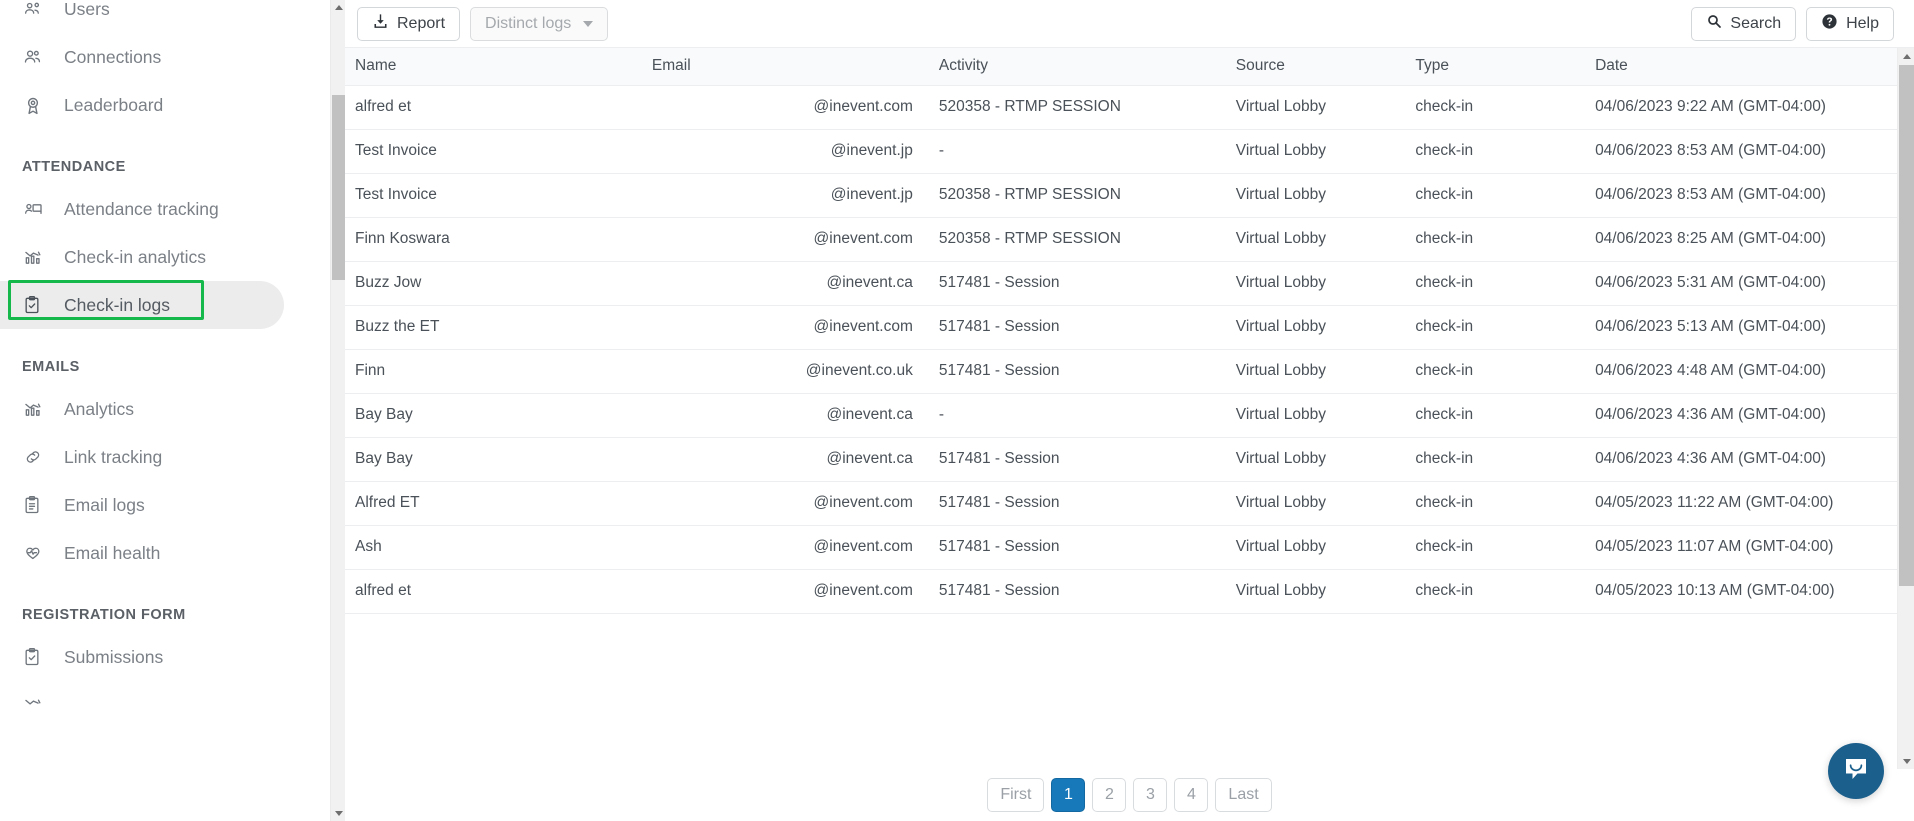 The height and width of the screenshot is (821, 1914). I want to click on column-header-name: Name, so click(493, 67).